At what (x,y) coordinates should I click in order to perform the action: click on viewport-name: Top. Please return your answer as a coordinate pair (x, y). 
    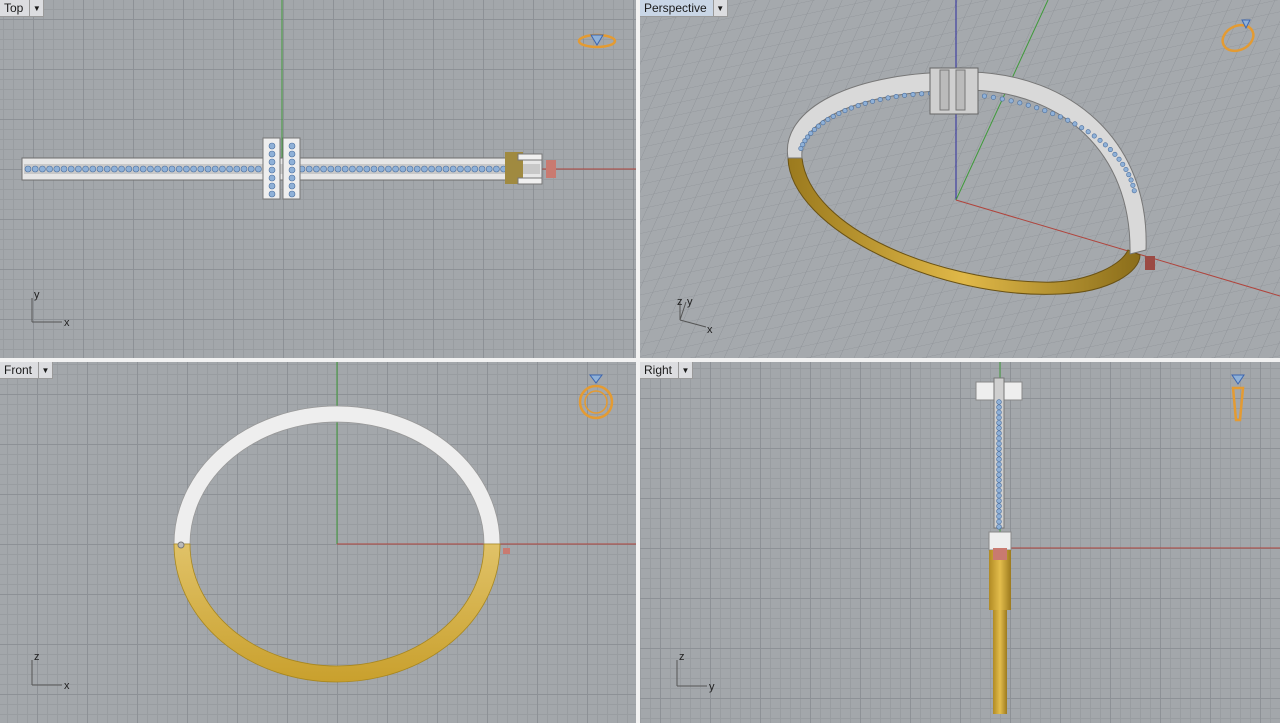
    Looking at the image, I should click on (15, 8).